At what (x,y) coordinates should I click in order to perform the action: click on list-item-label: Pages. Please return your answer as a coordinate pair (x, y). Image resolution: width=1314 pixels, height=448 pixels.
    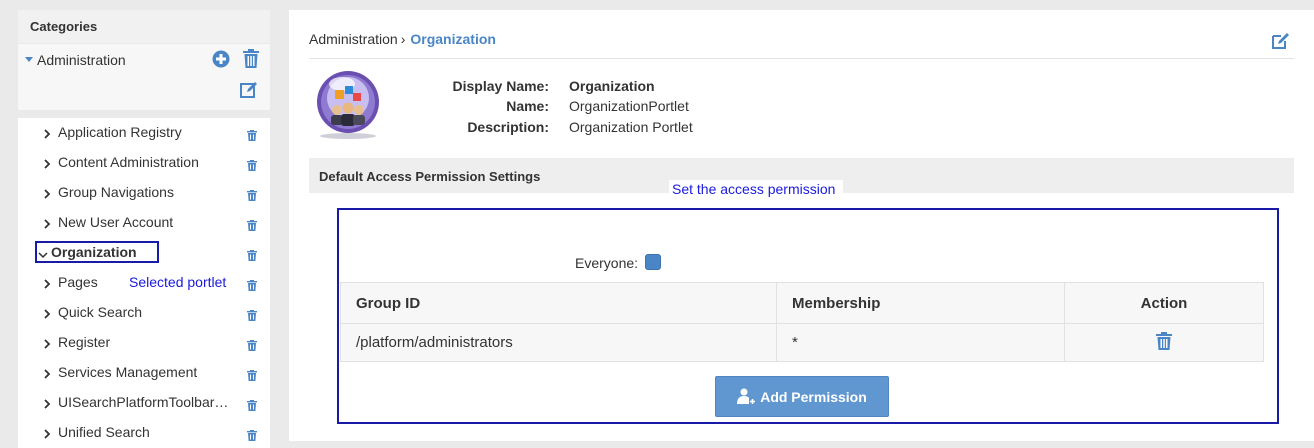
    Looking at the image, I should click on (78, 282).